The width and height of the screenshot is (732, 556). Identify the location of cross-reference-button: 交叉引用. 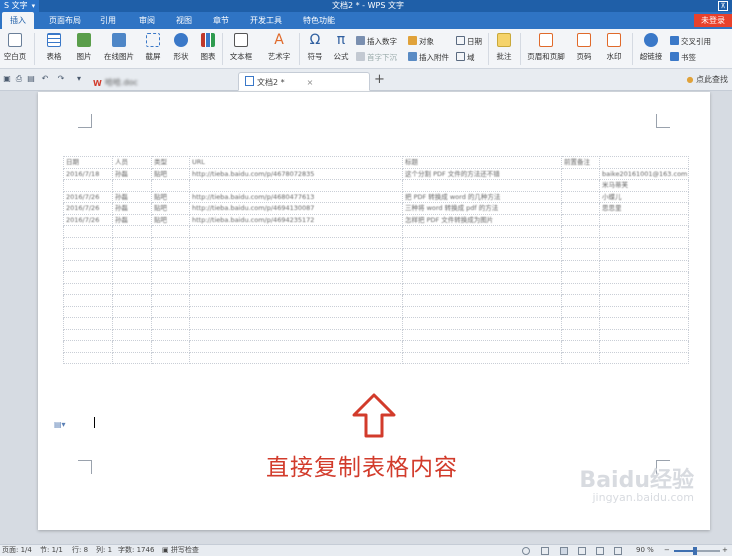
(690, 42).